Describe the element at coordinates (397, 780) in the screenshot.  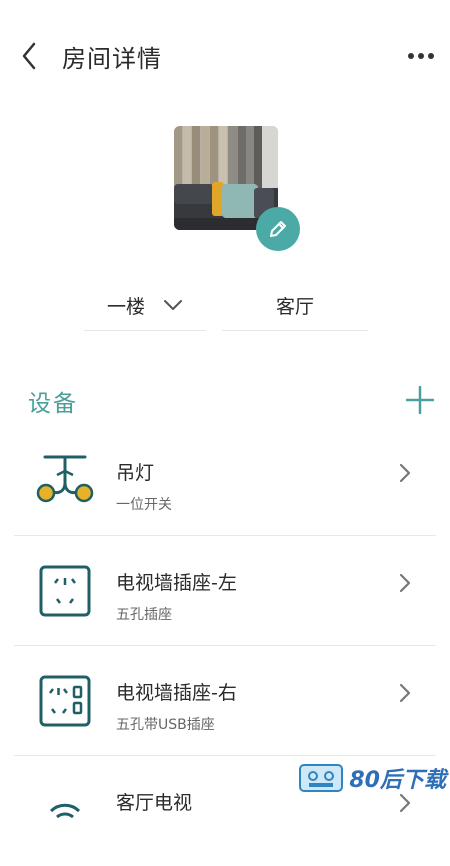
I see `watermark-text: 80后下载` at that location.